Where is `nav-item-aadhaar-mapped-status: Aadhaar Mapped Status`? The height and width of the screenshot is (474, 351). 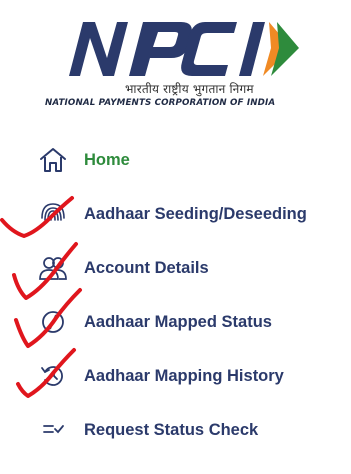 nav-item-aadhaar-mapped-status: Aadhaar Mapped Status is located at coordinates (184, 322).